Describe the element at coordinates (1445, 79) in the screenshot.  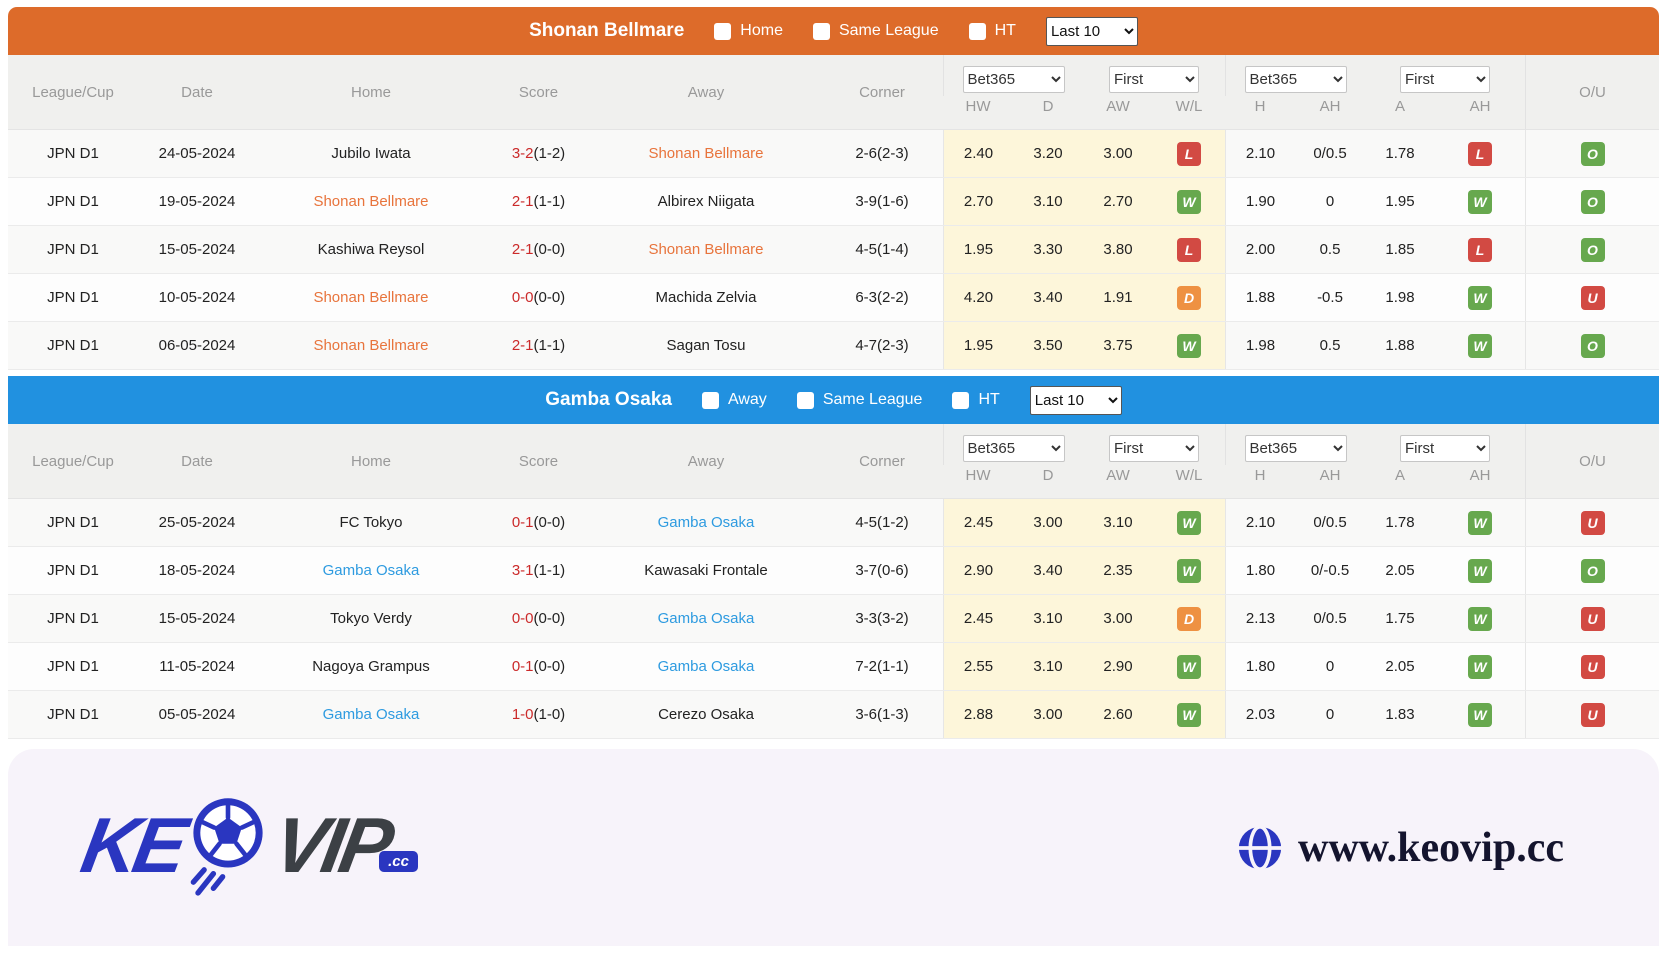
I see `period-select-ah: First` at that location.